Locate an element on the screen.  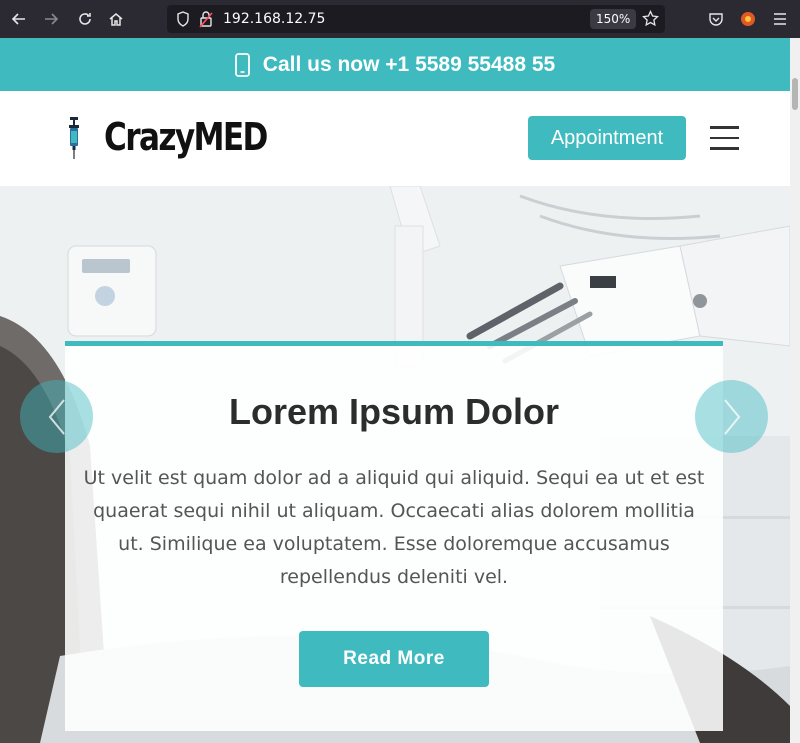
chevron-left-icon is located at coordinates (56, 416).